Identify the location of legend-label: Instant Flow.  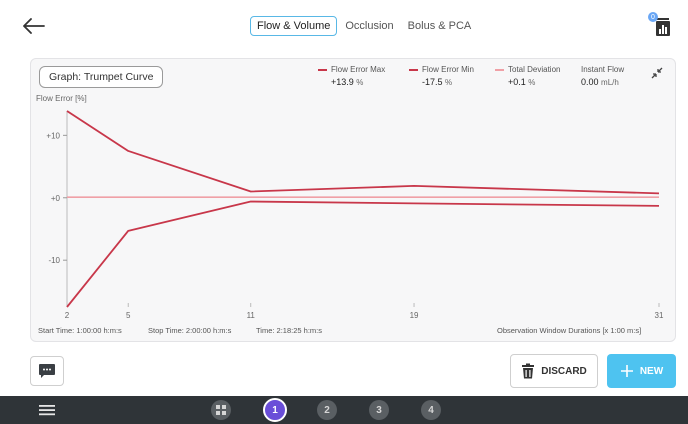
(603, 69).